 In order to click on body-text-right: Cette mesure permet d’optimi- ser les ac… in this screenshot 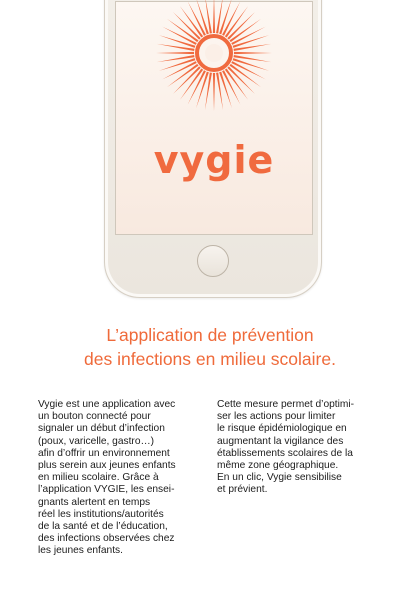, I will do `click(286, 447)`.